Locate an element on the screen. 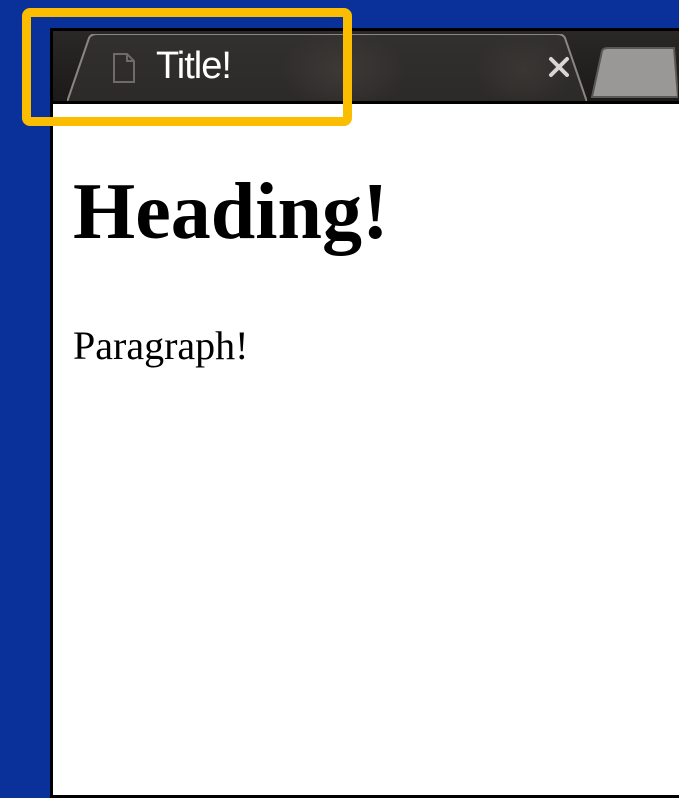 The image size is (679, 798). new-tab-icon is located at coordinates (633, 73).